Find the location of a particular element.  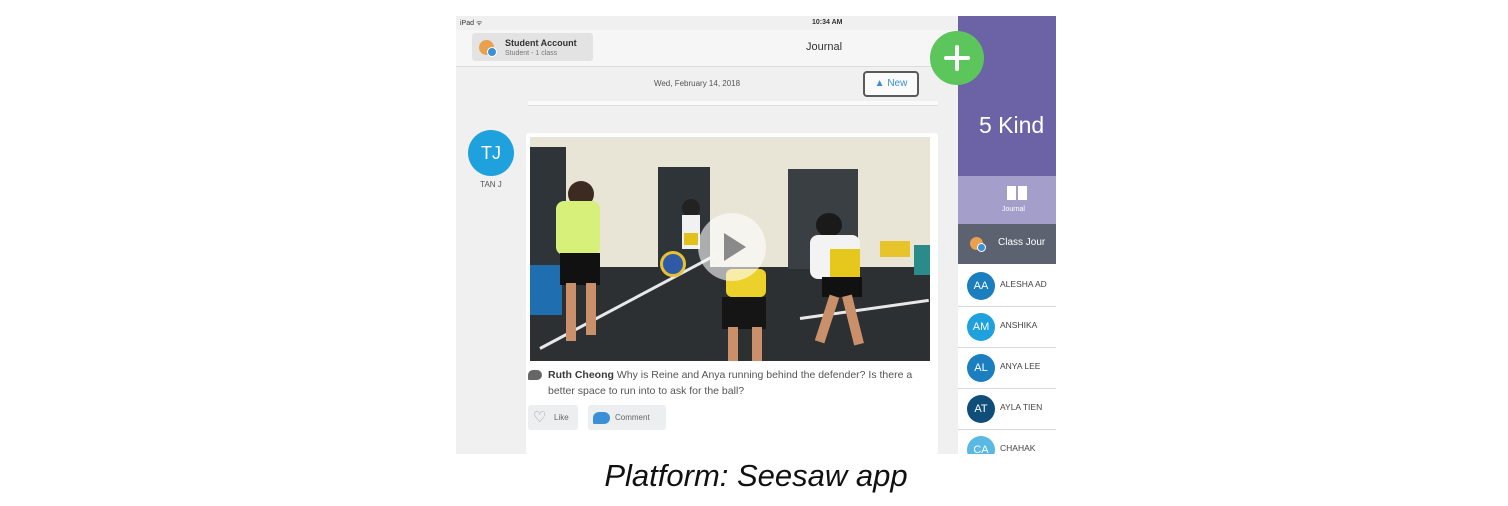

tab-journal-label: Journal is located at coordinates (1013, 209).